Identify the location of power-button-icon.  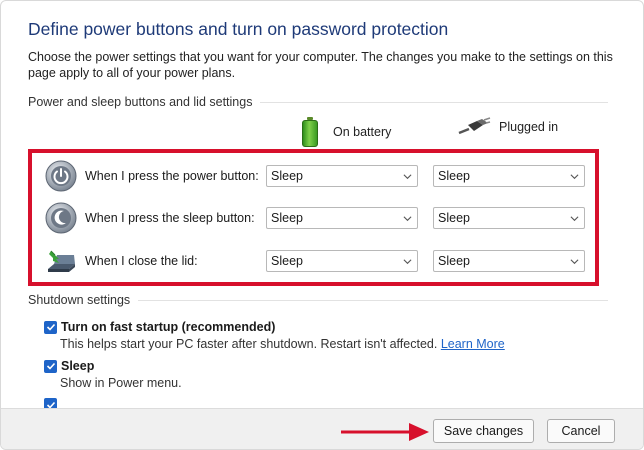
(61, 176).